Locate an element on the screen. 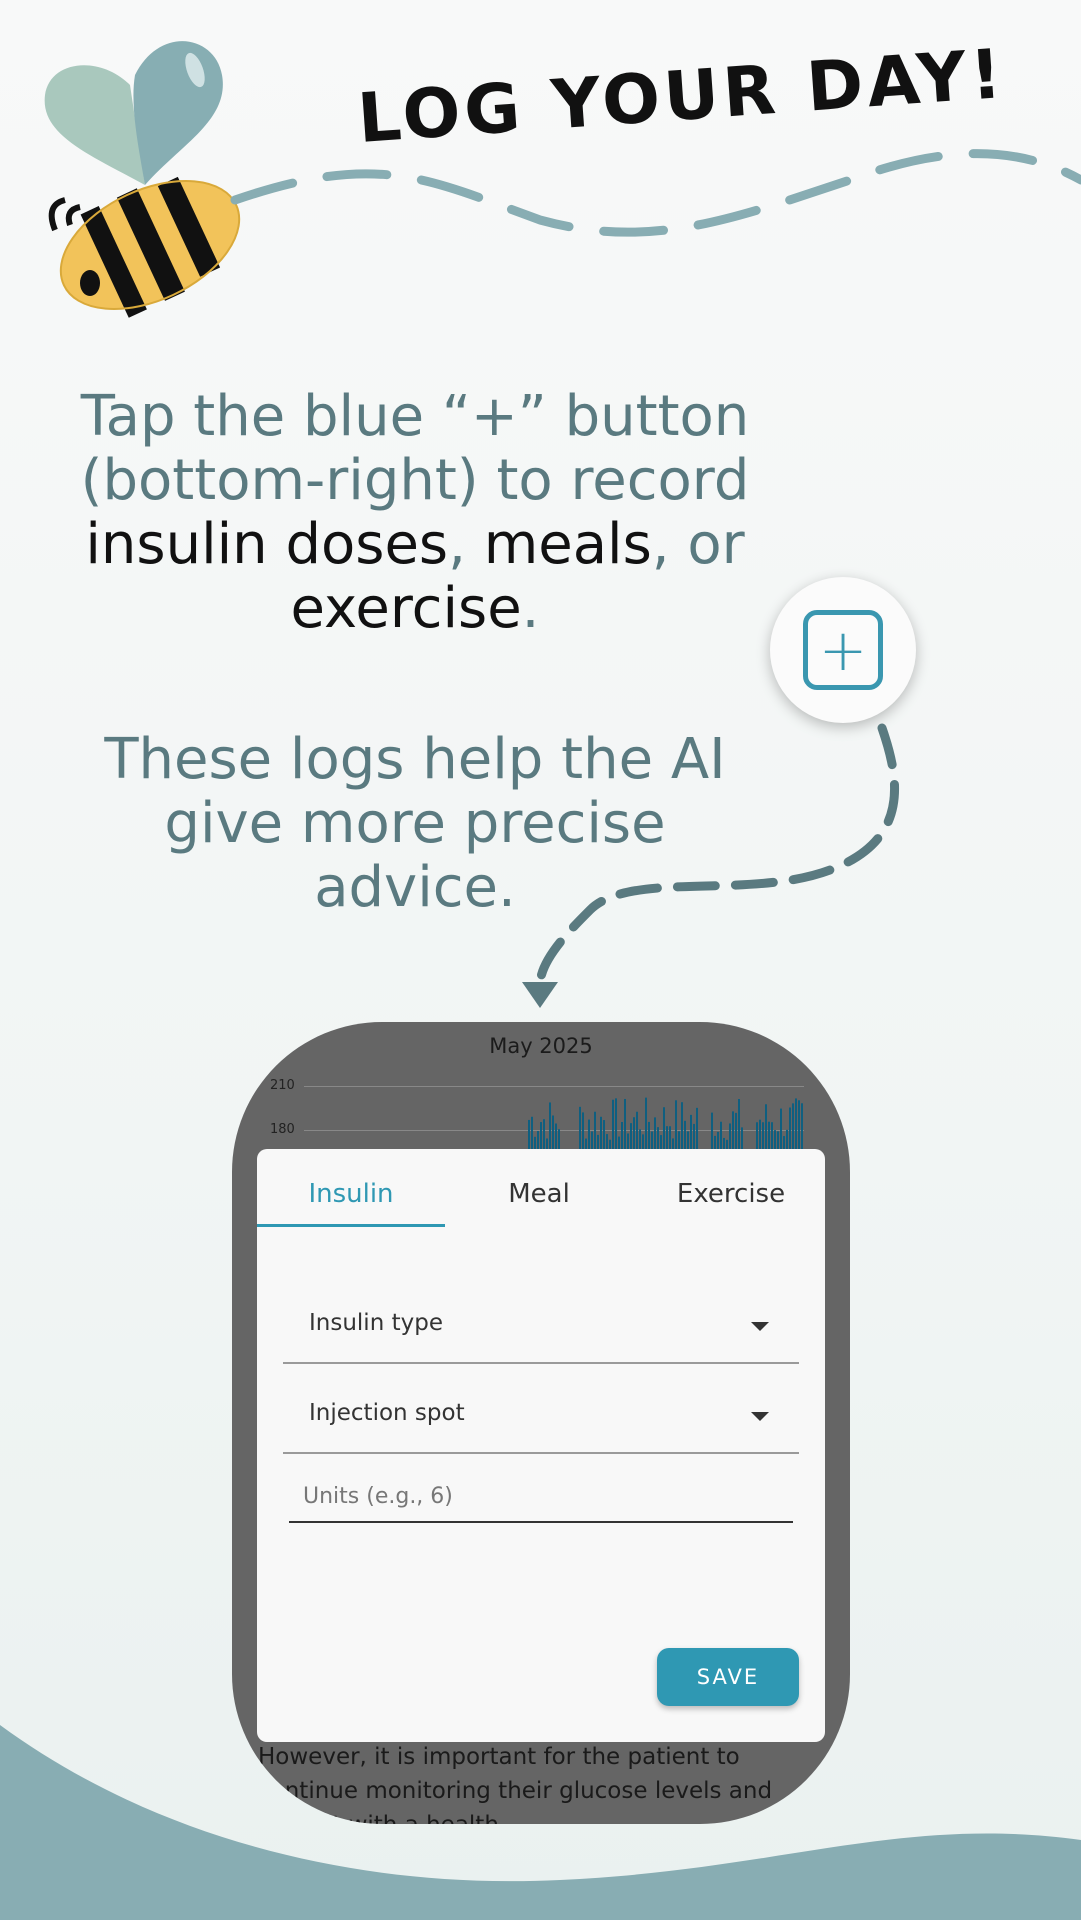 The image size is (1081, 1920). add-log-button: + is located at coordinates (843, 650).